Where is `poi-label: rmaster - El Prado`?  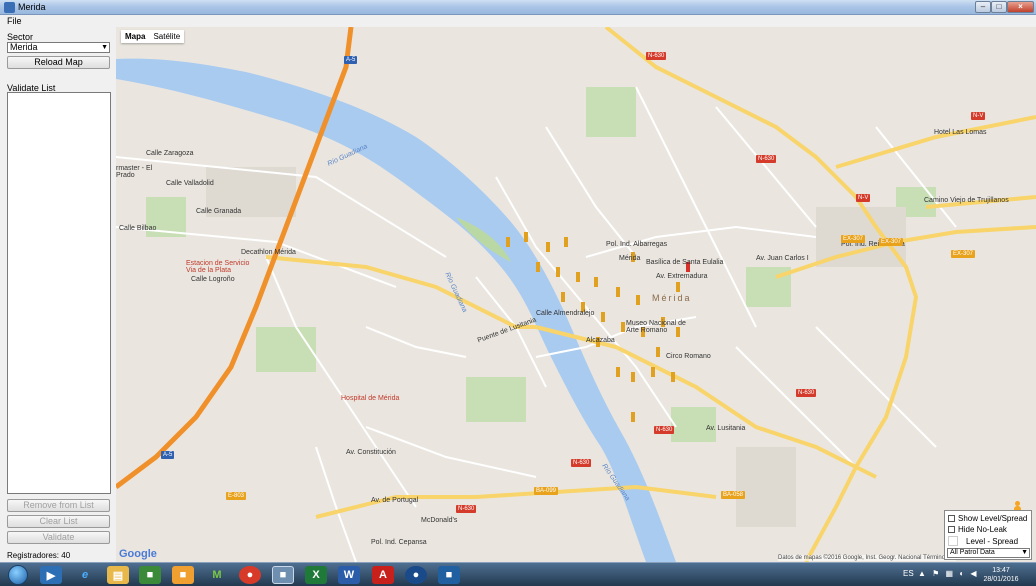 poi-label: rmaster - El Prado is located at coordinates (134, 172).